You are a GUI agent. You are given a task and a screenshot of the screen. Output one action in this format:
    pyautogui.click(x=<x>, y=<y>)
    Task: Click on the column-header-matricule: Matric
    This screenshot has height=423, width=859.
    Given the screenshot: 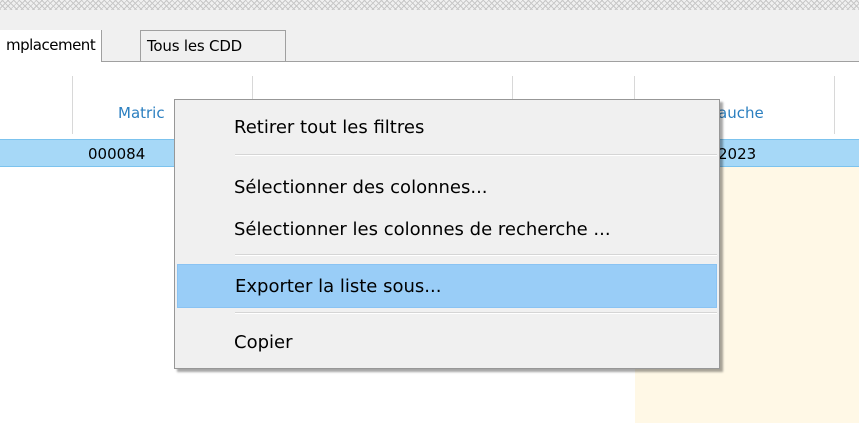 What is the action you would take?
    pyautogui.click(x=141, y=113)
    